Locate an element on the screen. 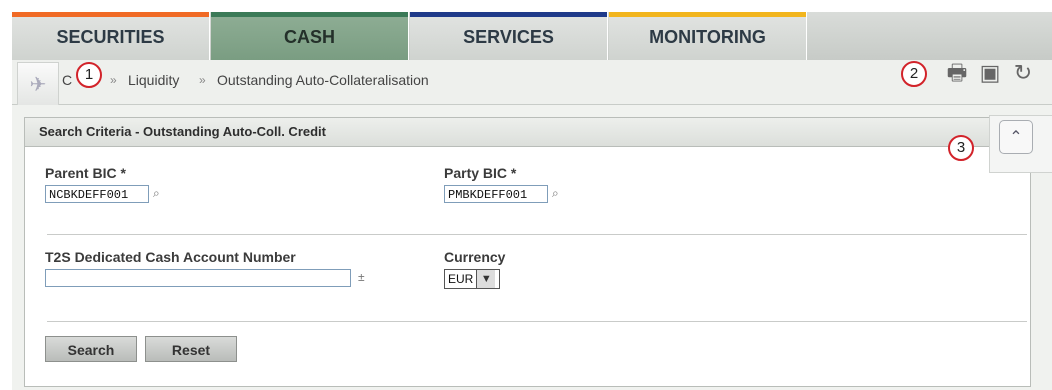 This screenshot has height=390, width=1052. tab-securities: SECURITIES is located at coordinates (111, 36).